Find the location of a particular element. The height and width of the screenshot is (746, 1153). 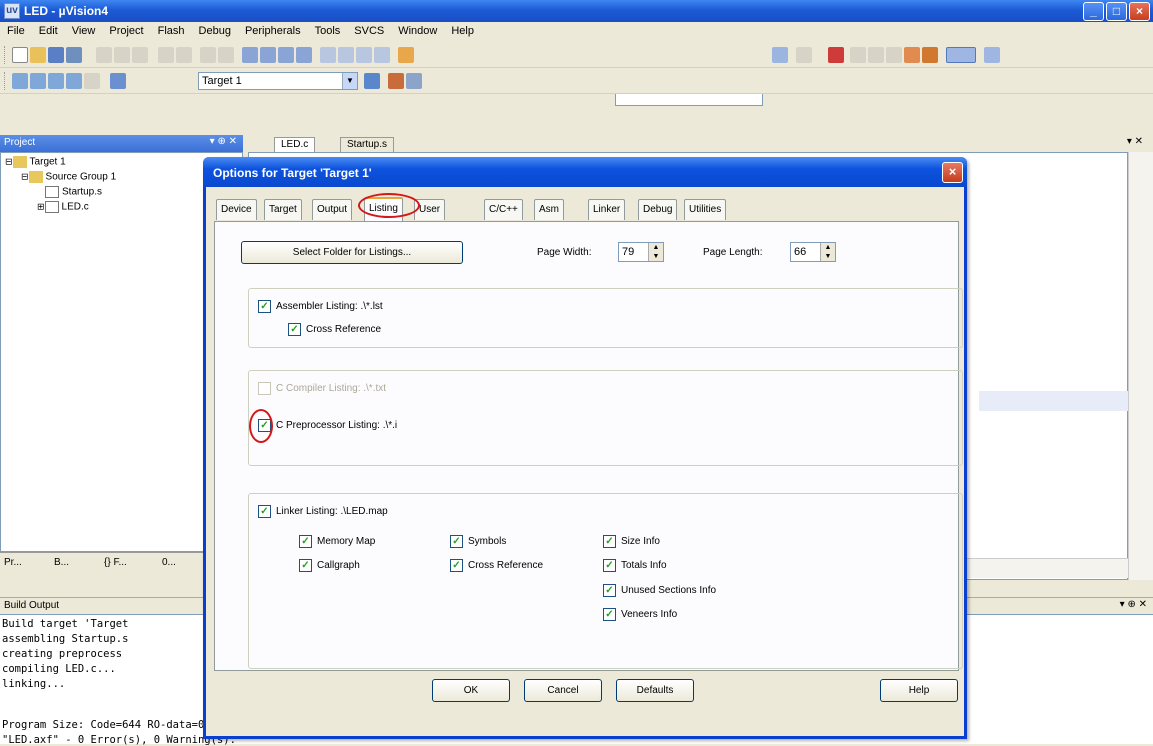

menu-edit: Edit is located at coordinates (48, 29).